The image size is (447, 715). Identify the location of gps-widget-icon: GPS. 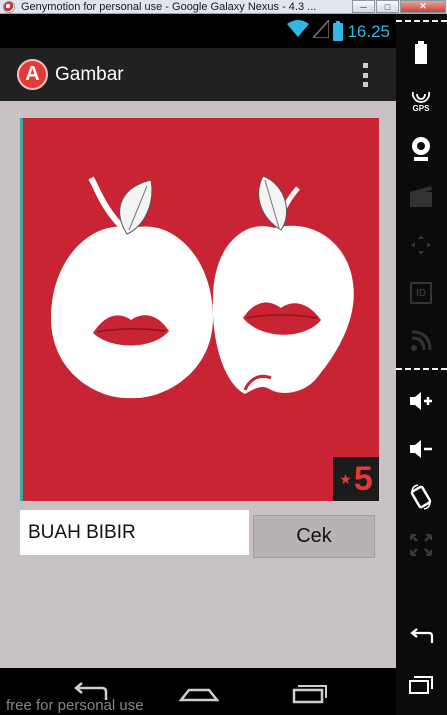
(421, 101).